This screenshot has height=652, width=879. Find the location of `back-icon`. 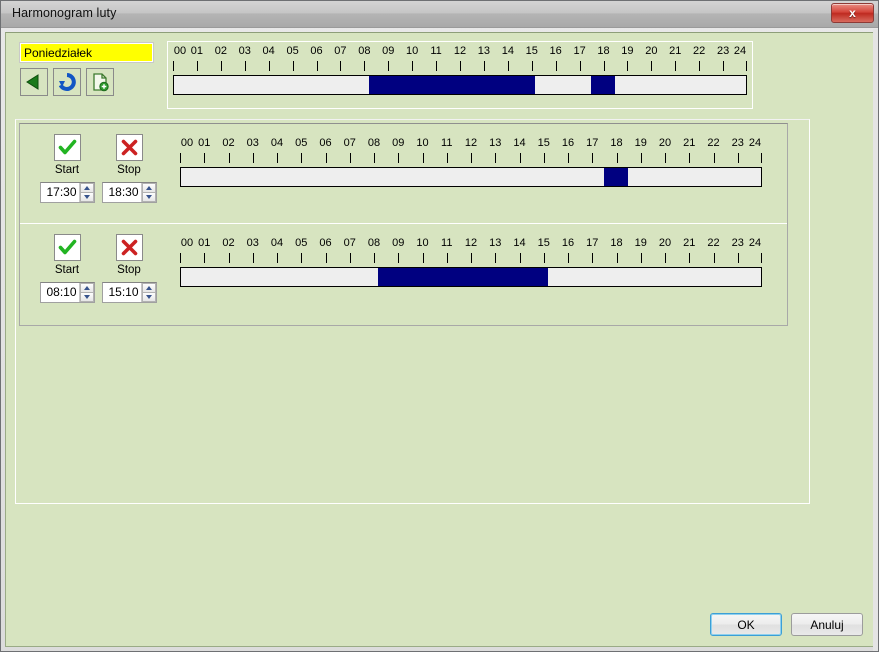

back-icon is located at coordinates (34, 82).